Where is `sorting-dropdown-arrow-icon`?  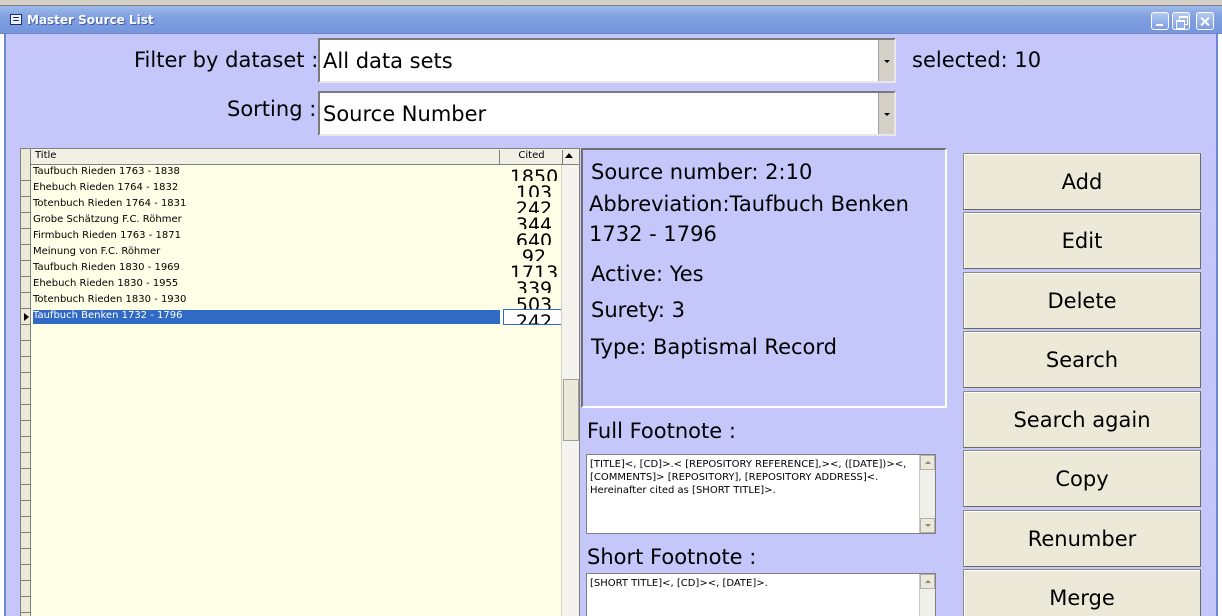
sorting-dropdown-arrow-icon is located at coordinates (886, 113).